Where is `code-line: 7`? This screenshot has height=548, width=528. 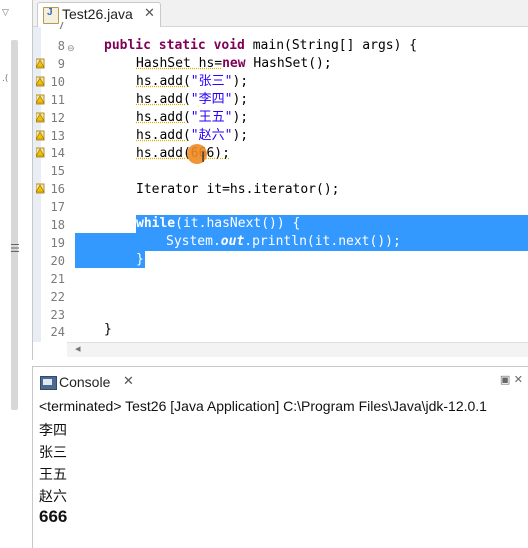 code-line: 7 is located at coordinates (280, 27).